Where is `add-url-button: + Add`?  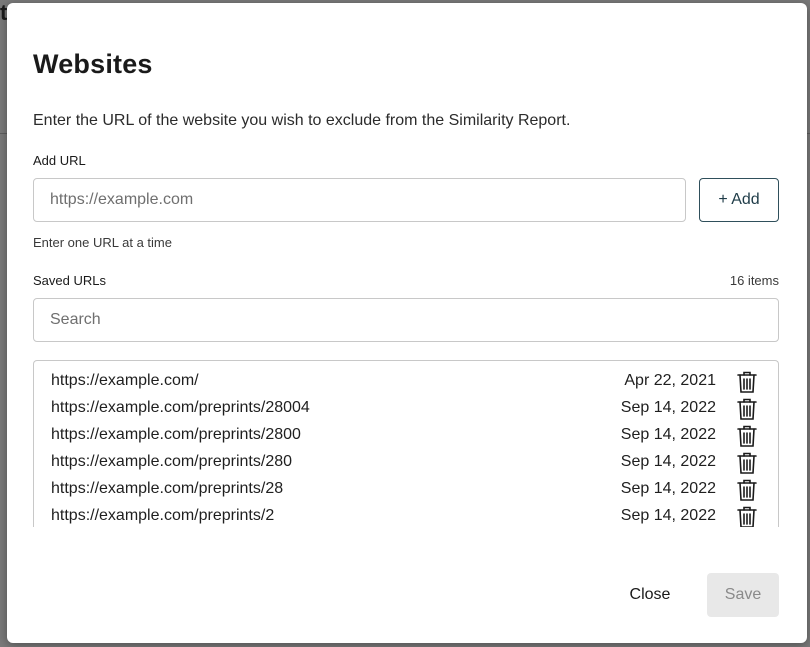
add-url-button: + Add is located at coordinates (739, 200).